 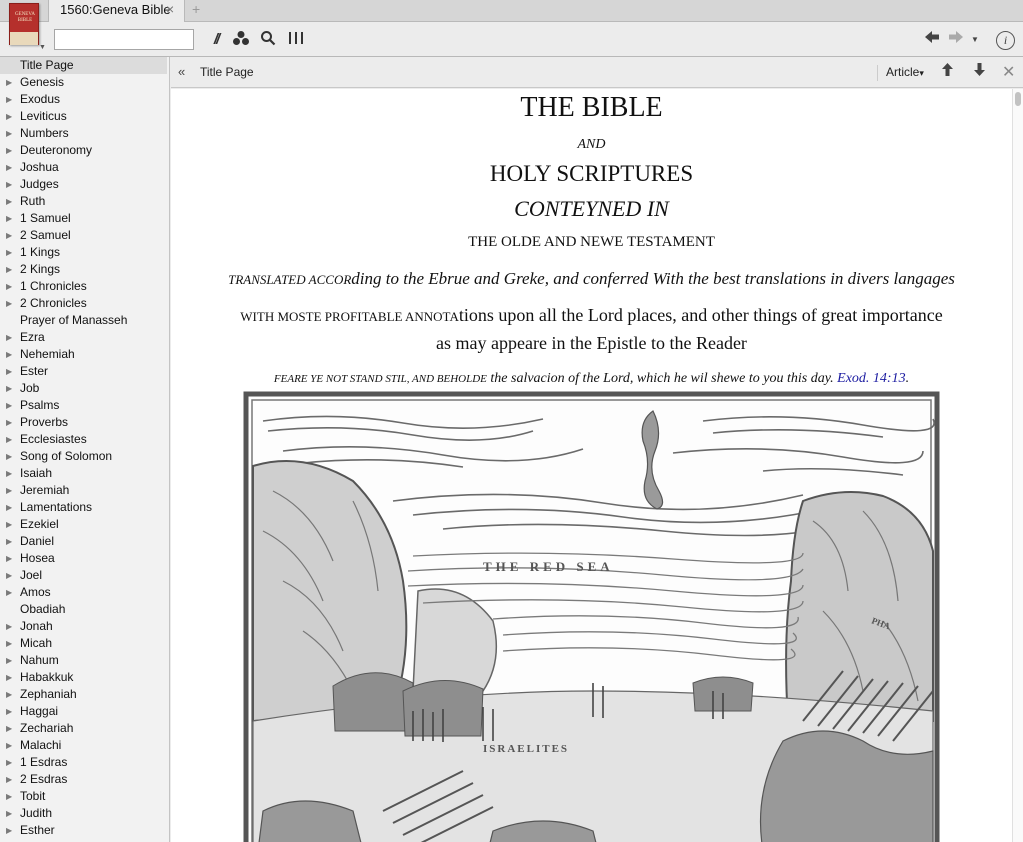 I want to click on sidebar-item: ▶ Genesis, so click(x=83, y=82).